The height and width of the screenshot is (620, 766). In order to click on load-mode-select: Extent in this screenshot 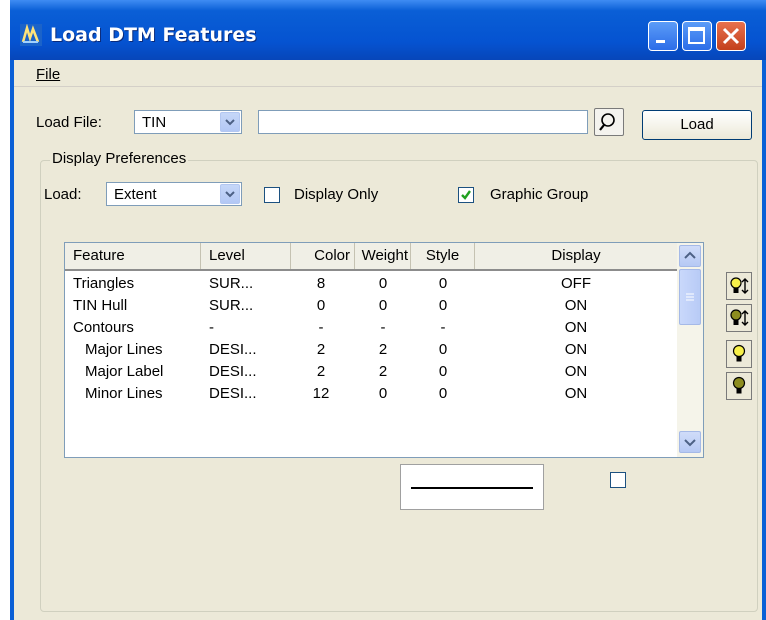, I will do `click(174, 194)`.